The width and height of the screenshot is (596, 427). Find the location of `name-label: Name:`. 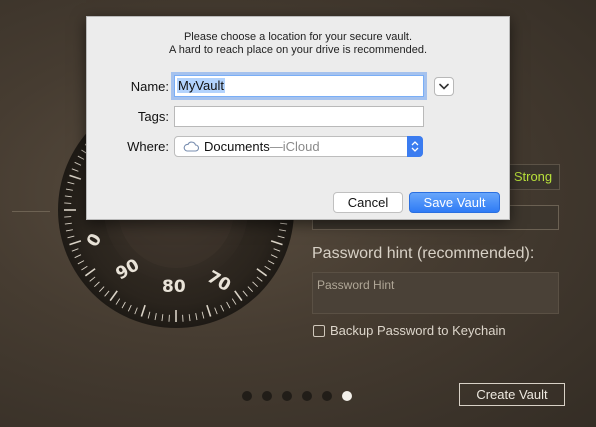

name-label: Name: is located at coordinates (149, 86).